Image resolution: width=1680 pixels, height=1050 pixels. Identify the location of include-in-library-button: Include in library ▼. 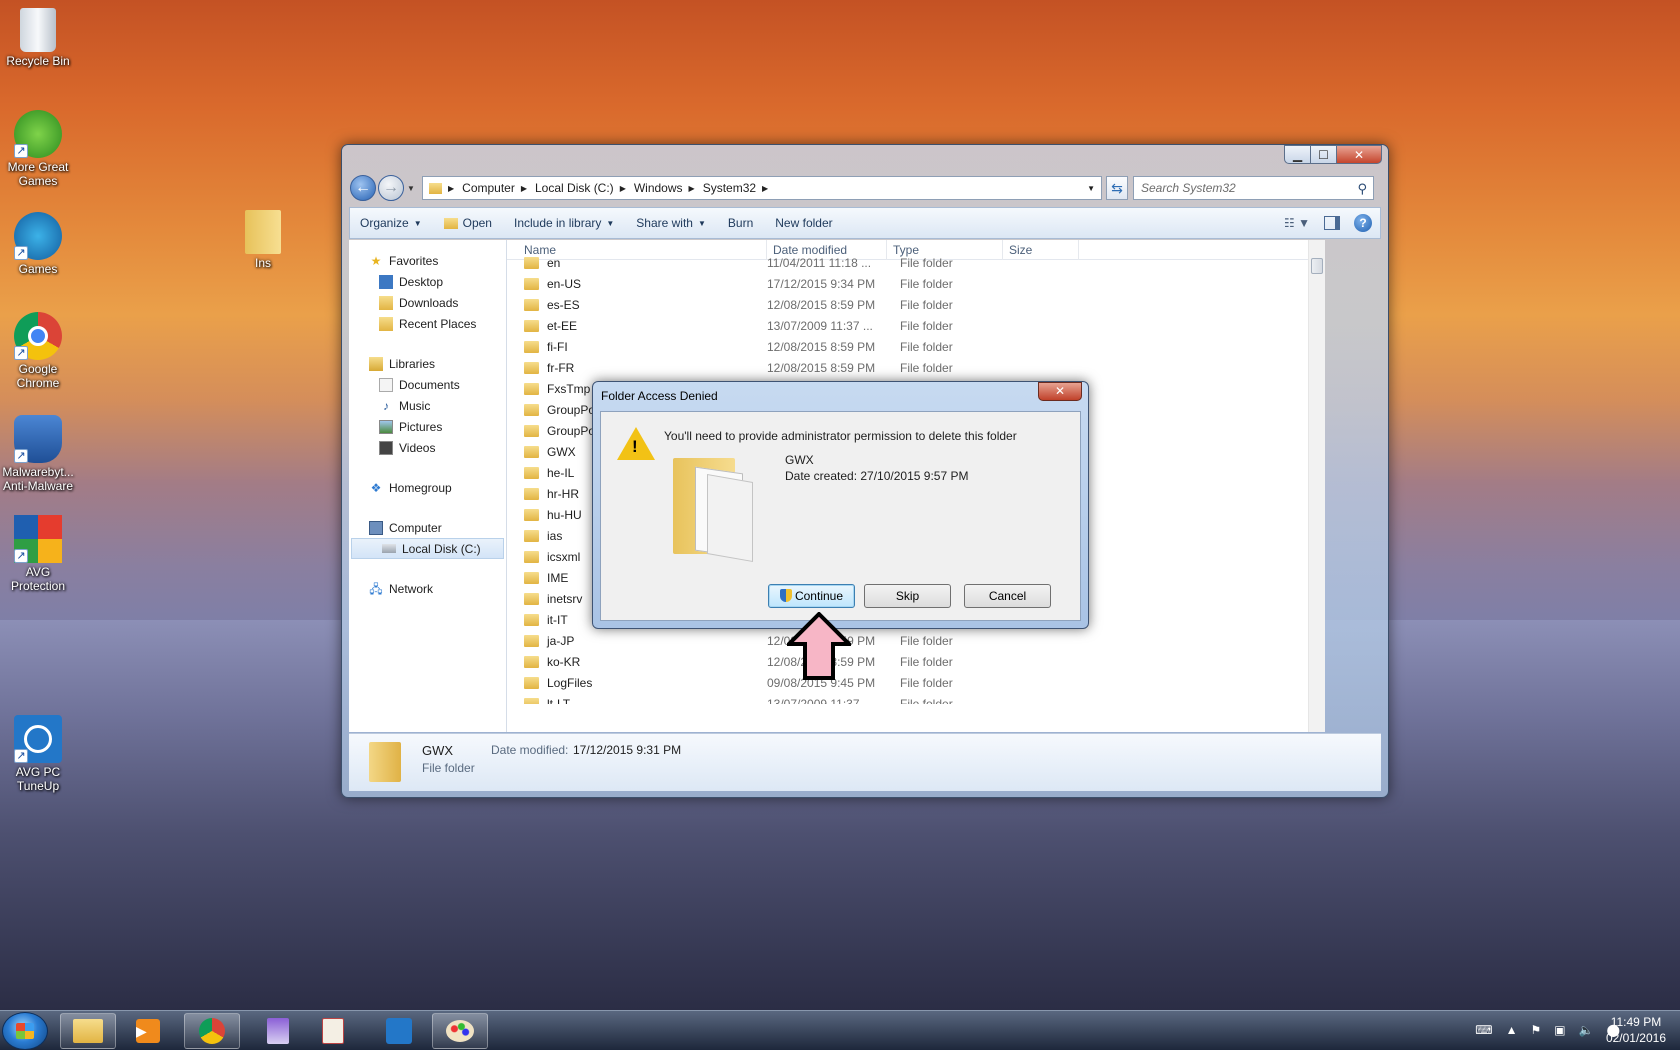
(564, 223).